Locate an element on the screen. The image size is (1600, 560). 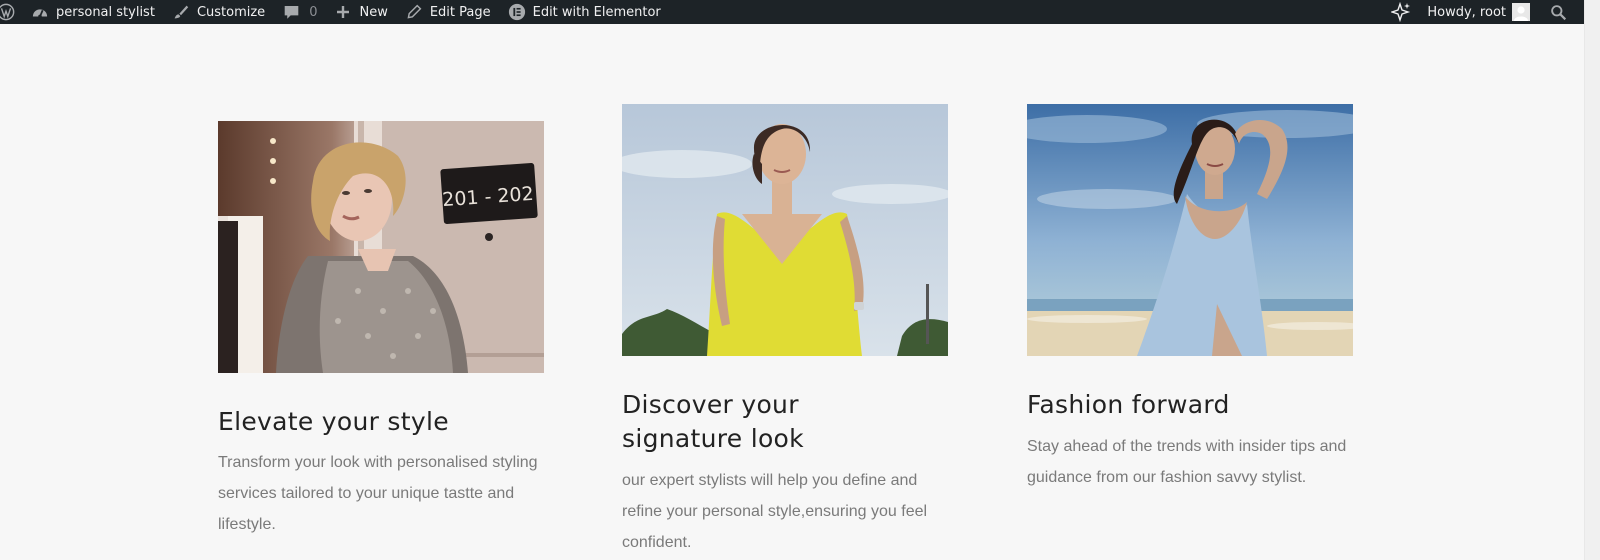
plus-icon is located at coordinates (343, 12).